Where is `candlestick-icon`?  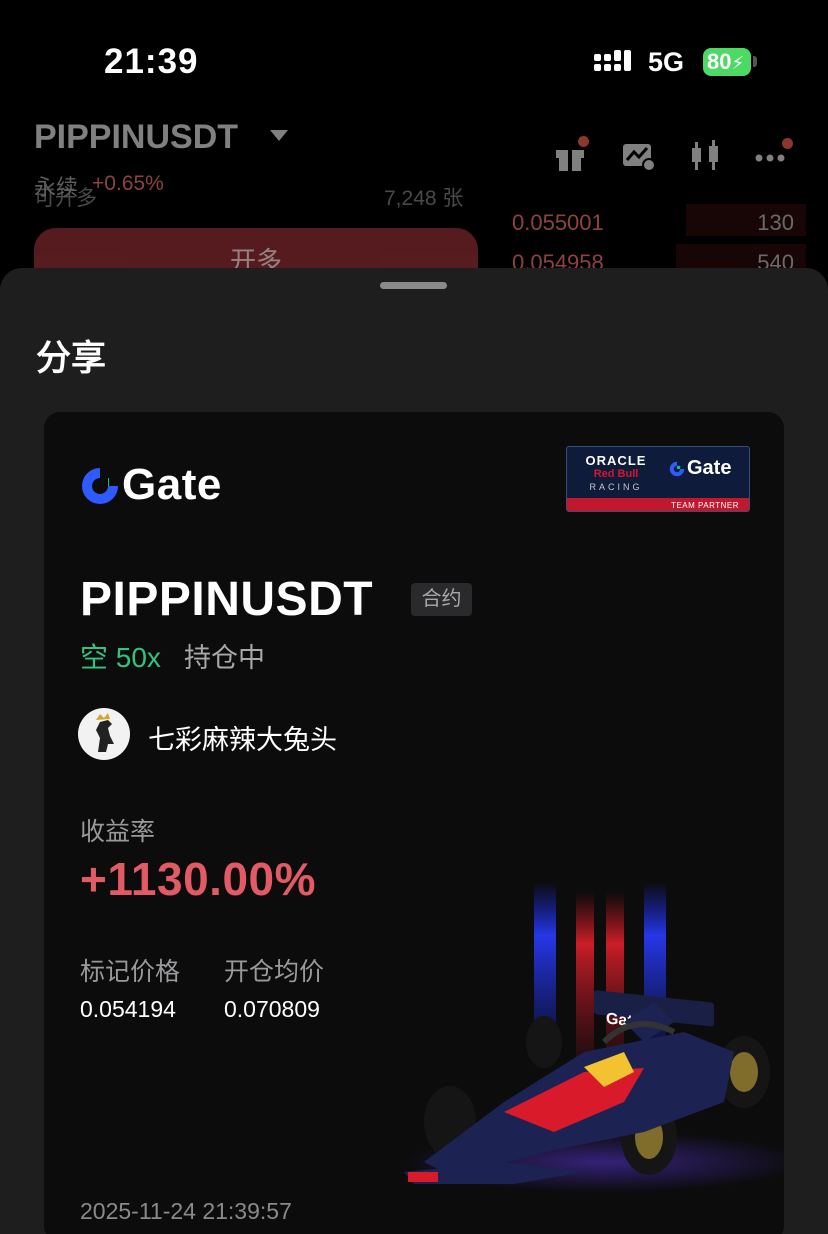
candlestick-icon is located at coordinates (706, 156).